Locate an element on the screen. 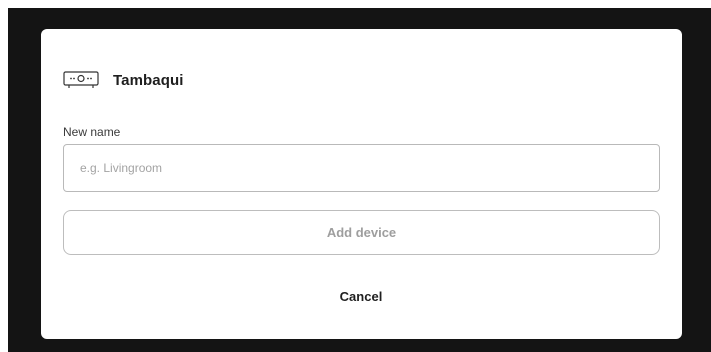  cancel-button: Cancel is located at coordinates (361, 296).